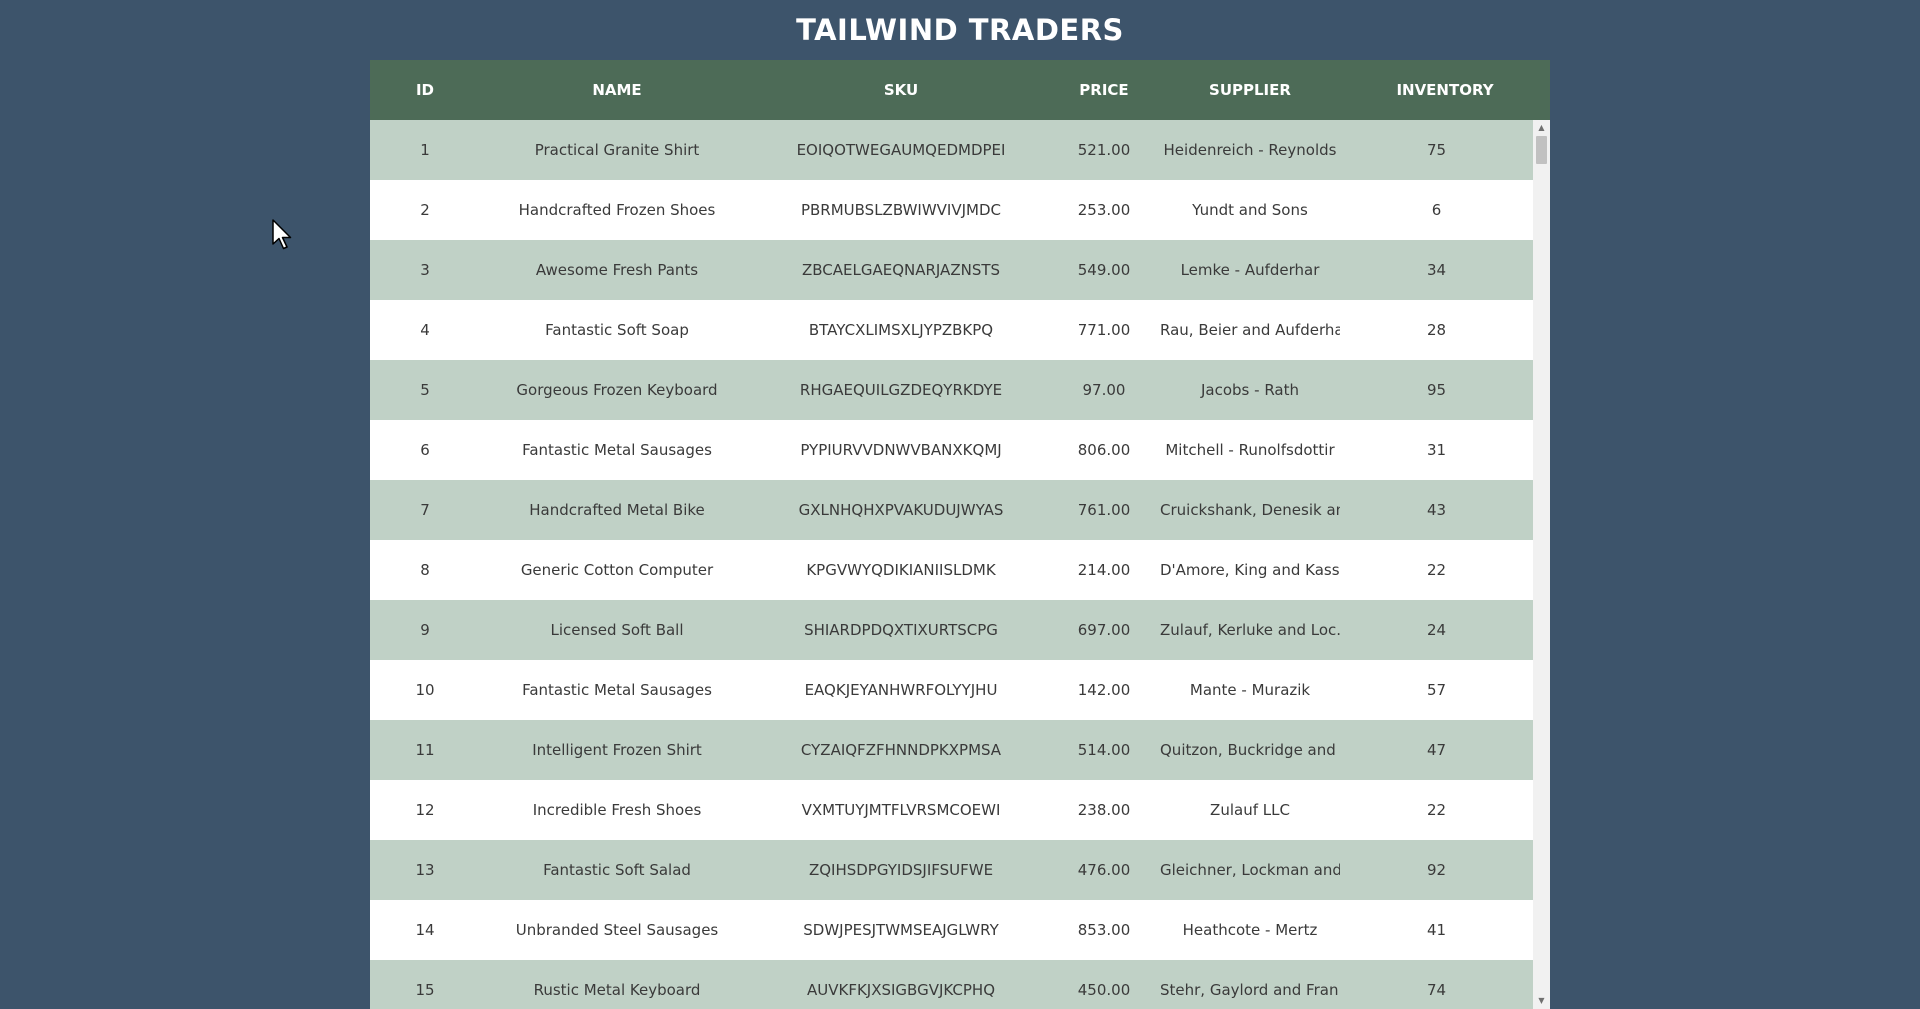 This screenshot has height=1009, width=1920. What do you see at coordinates (1104, 510) in the screenshot?
I see `cell-price: 761.00` at bounding box center [1104, 510].